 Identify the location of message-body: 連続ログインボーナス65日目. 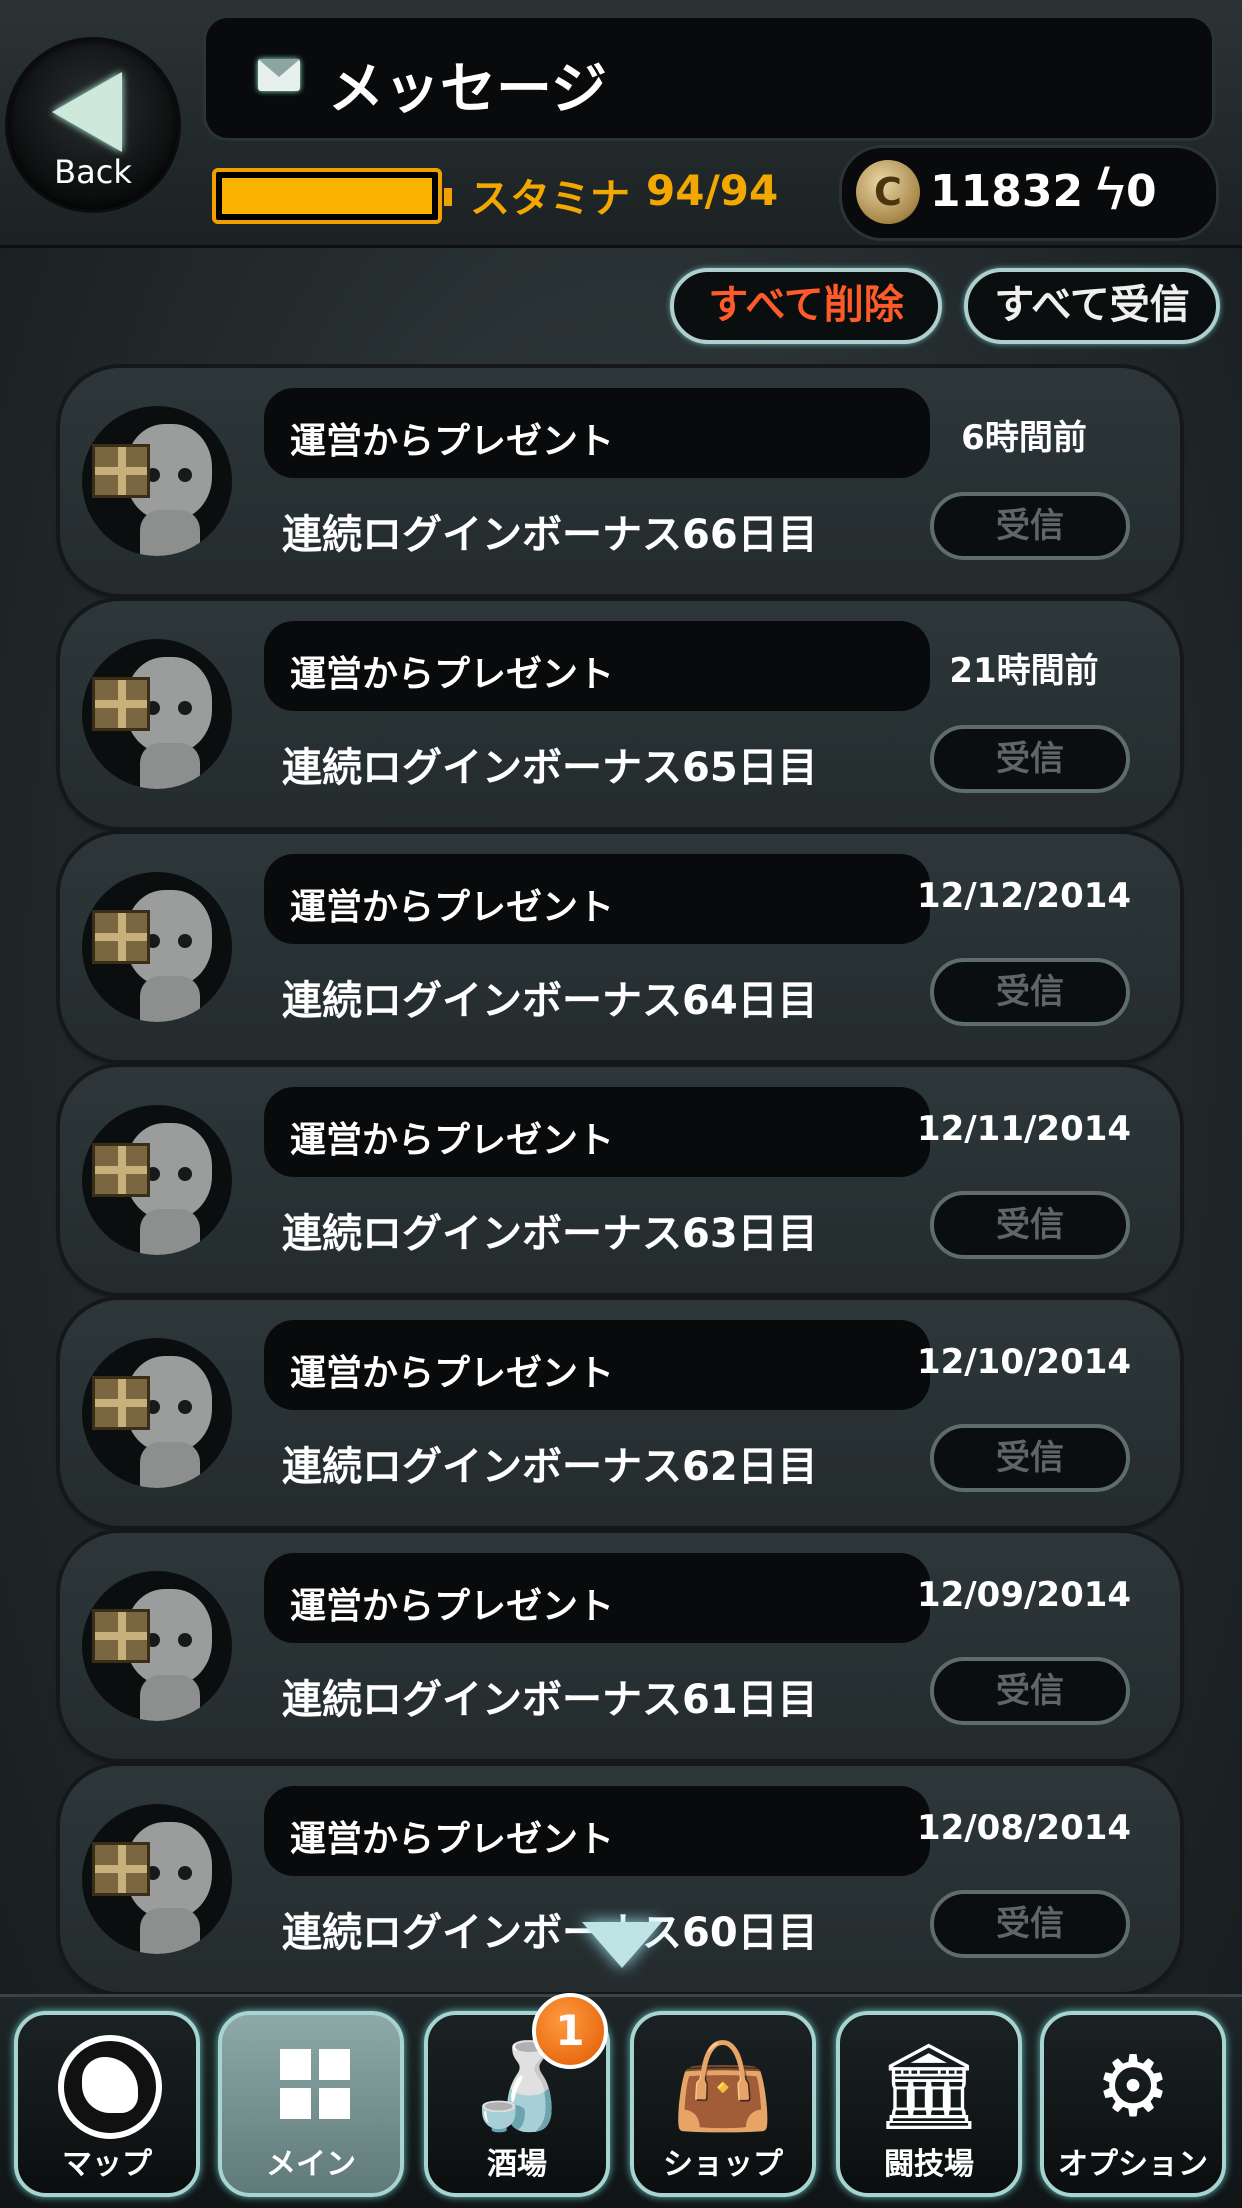
(550, 768).